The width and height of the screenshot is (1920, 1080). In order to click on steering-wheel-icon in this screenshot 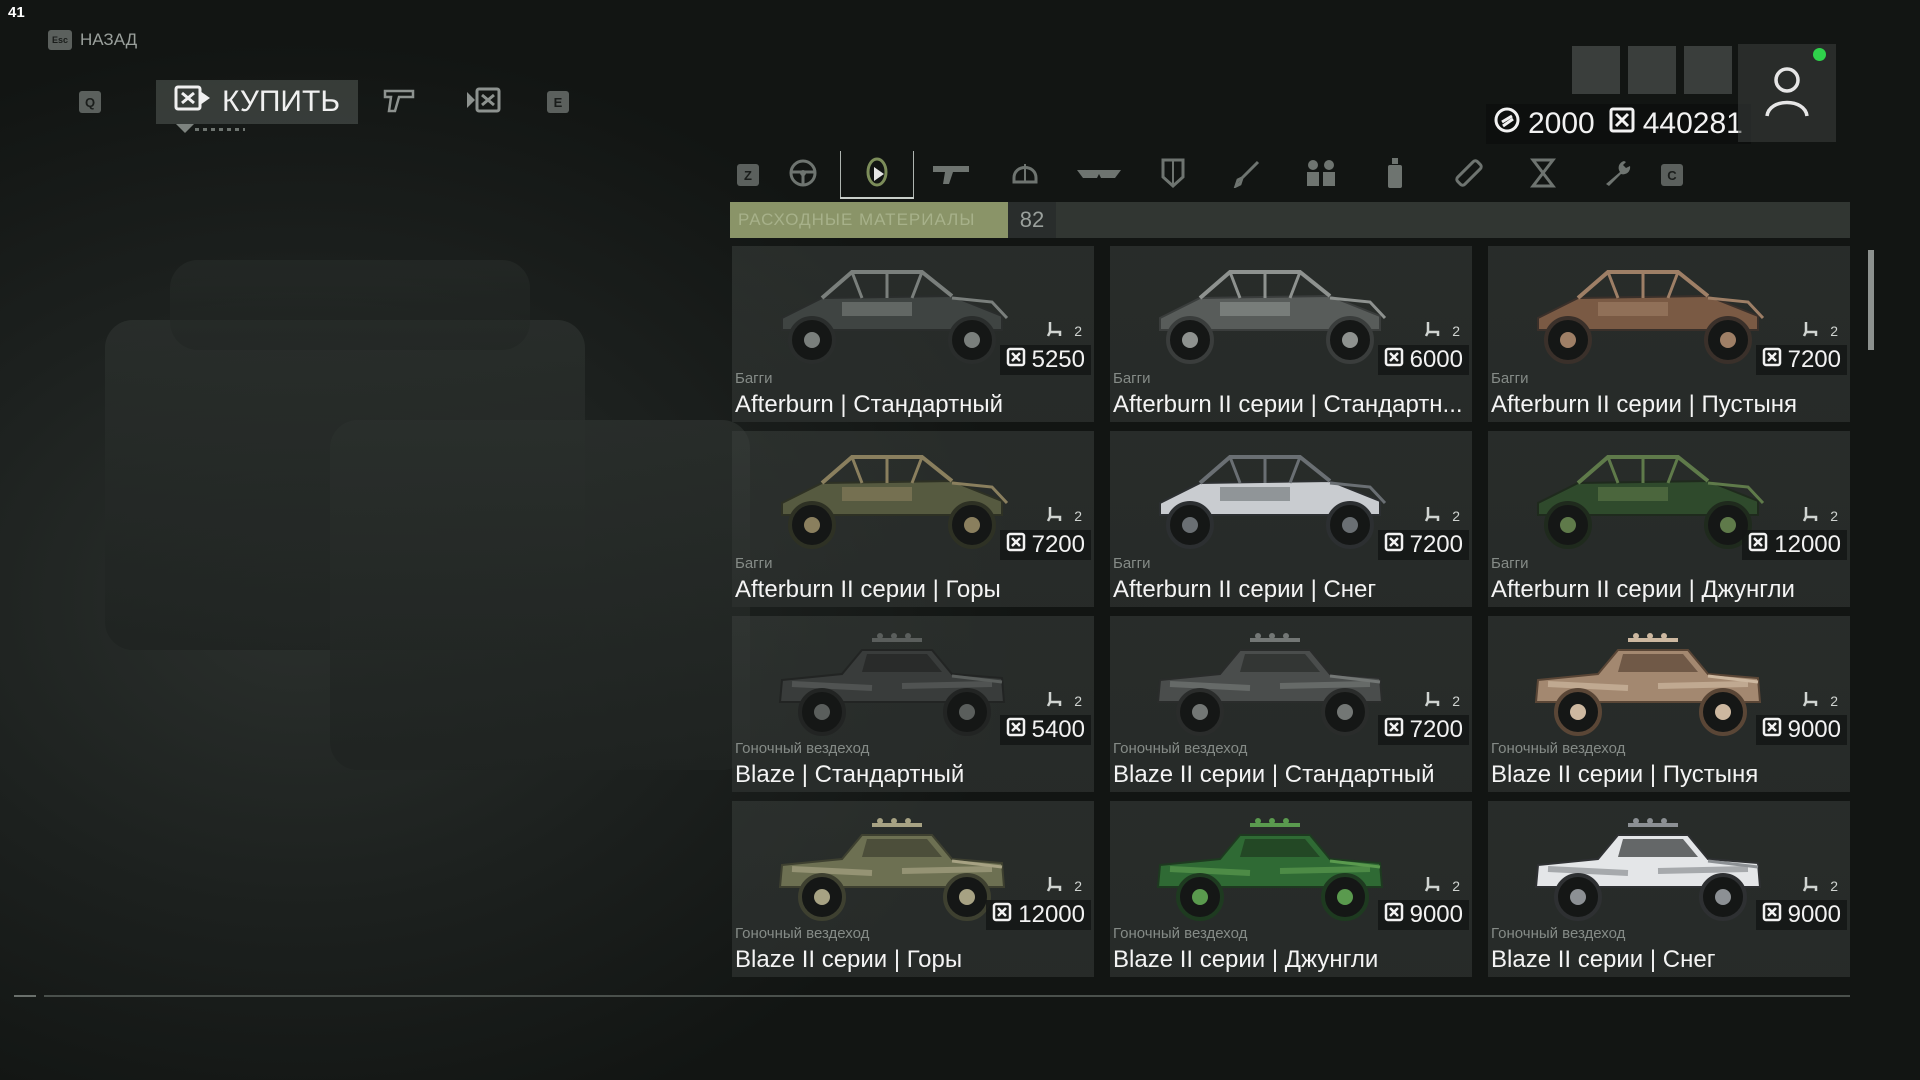, I will do `click(803, 175)`.